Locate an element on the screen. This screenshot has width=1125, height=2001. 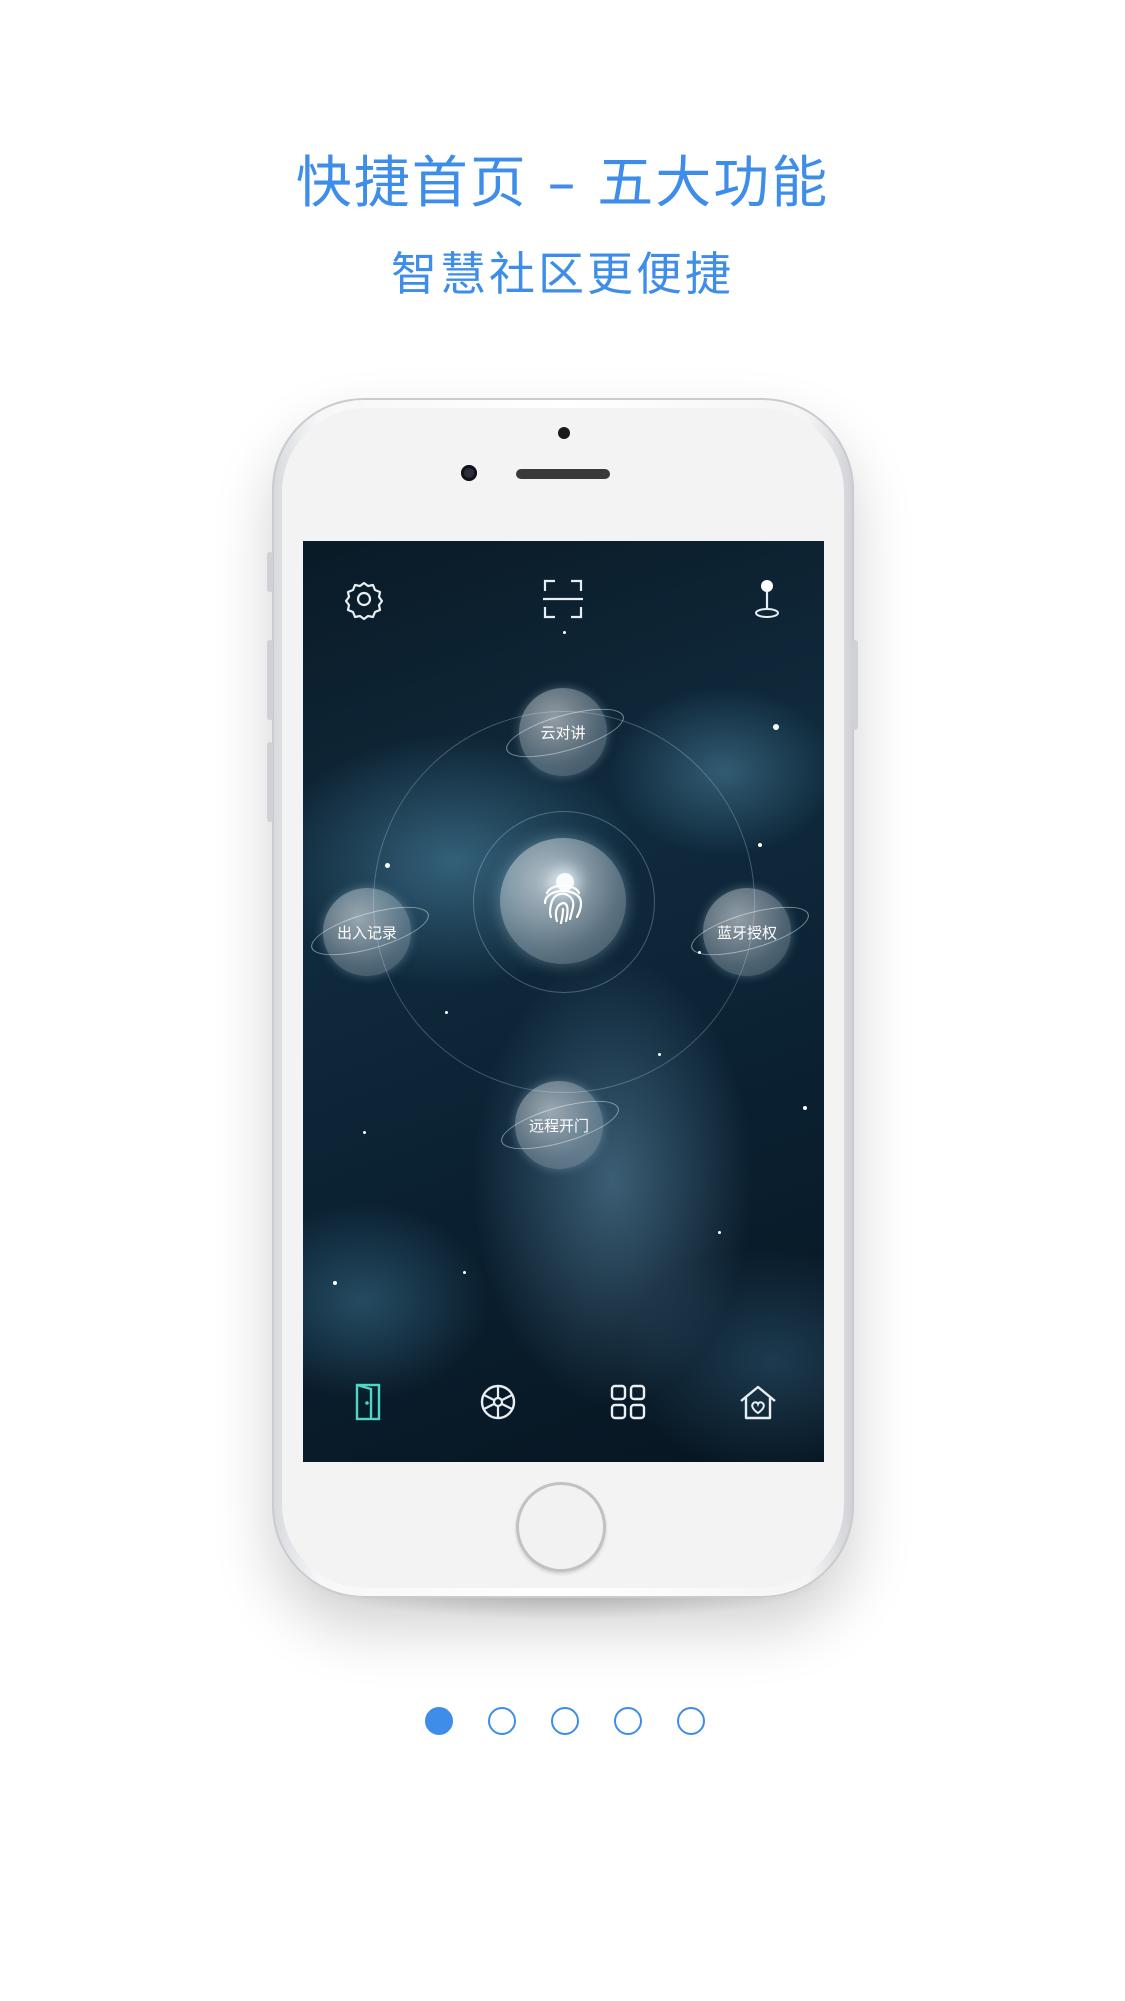
bluetooth-auth-button: 蓝牙授权 is located at coordinates (747, 932).